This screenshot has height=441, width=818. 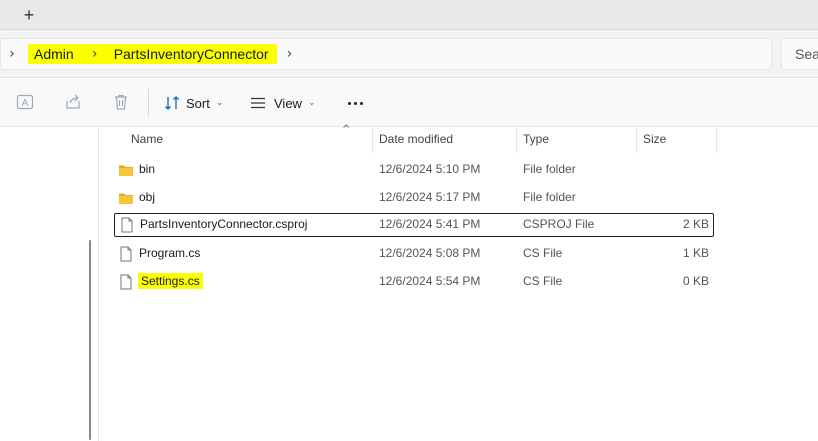 I want to click on sort-label: Sort, so click(x=198, y=103).